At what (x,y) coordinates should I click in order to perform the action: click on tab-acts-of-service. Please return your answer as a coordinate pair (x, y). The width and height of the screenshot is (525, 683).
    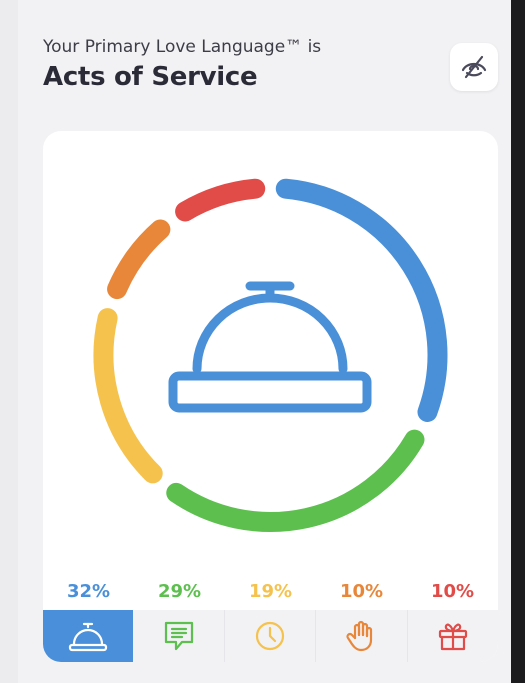
    Looking at the image, I should click on (88, 636).